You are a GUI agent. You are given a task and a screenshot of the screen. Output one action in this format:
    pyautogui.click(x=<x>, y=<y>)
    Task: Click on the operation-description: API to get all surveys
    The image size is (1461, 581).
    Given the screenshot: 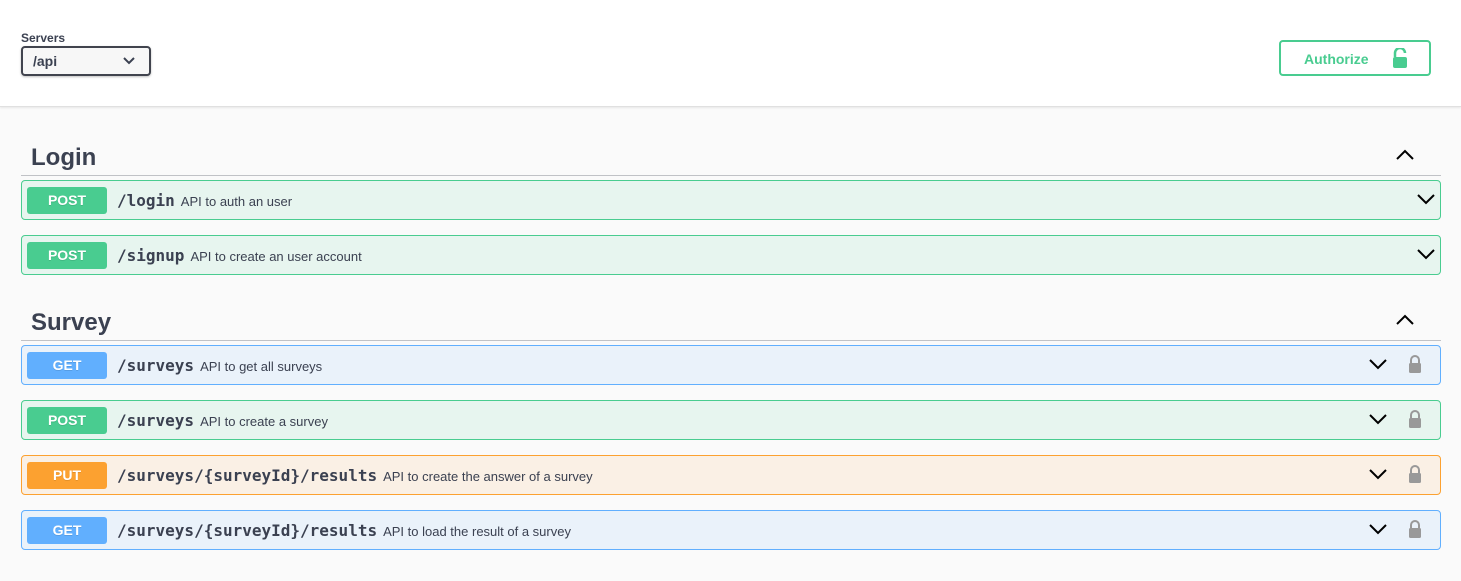 What is the action you would take?
    pyautogui.click(x=261, y=366)
    